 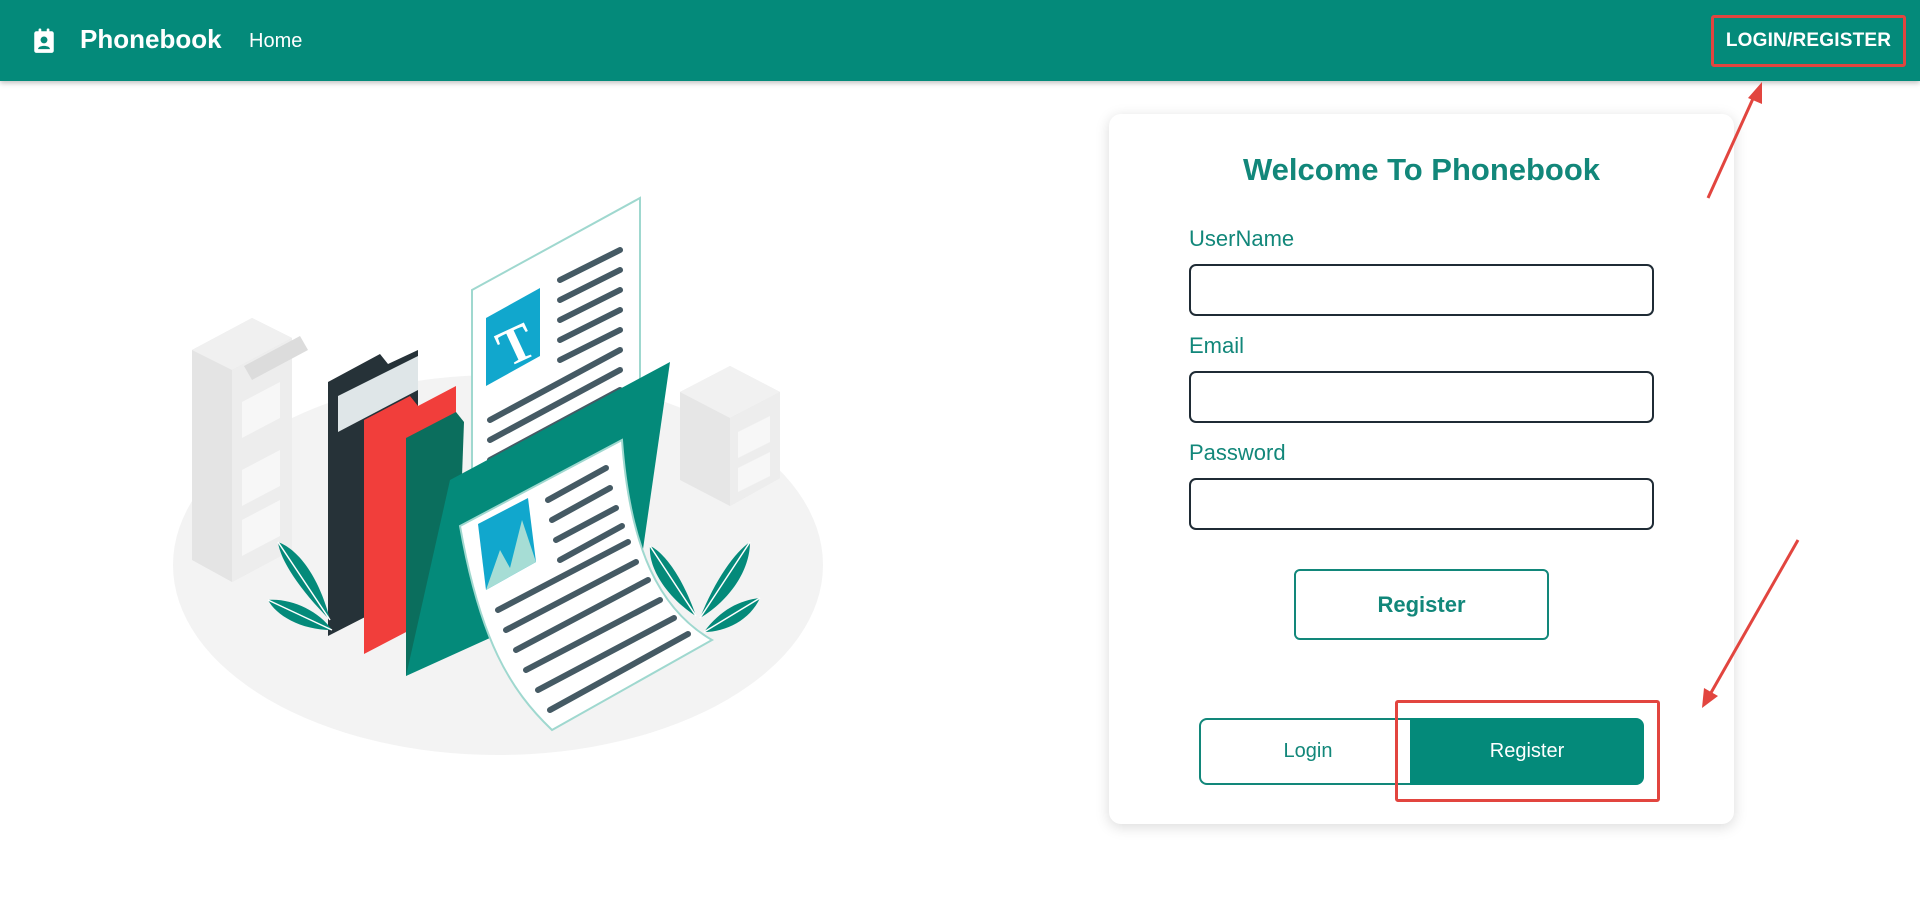 I want to click on right-file-cabinet, so click(x=730, y=436).